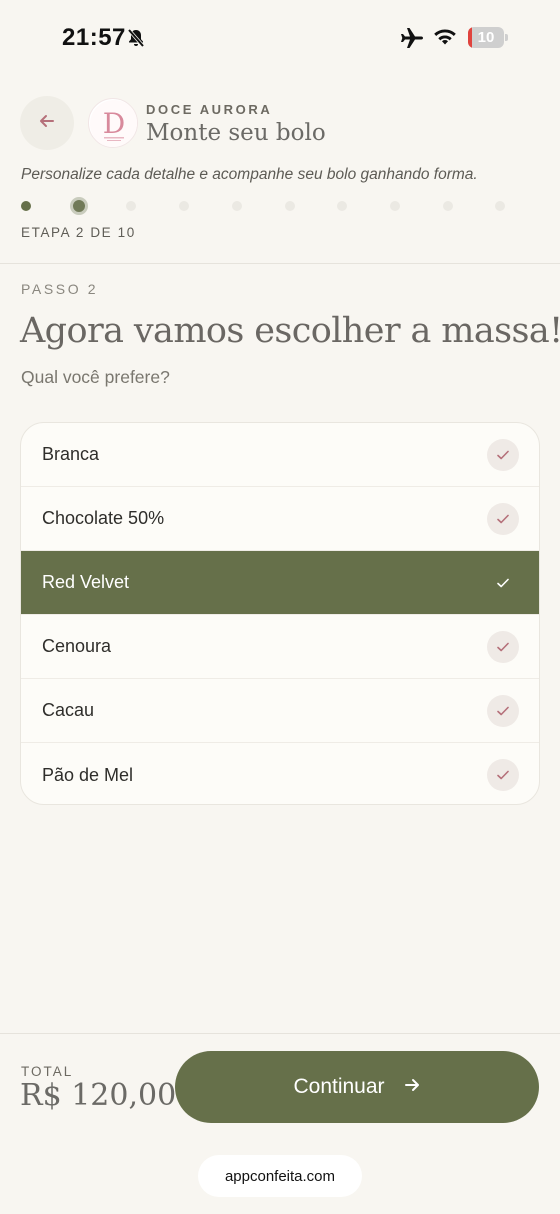 The height and width of the screenshot is (1214, 560). What do you see at coordinates (236, 133) in the screenshot?
I see `header-title: Monte seu bolo` at bounding box center [236, 133].